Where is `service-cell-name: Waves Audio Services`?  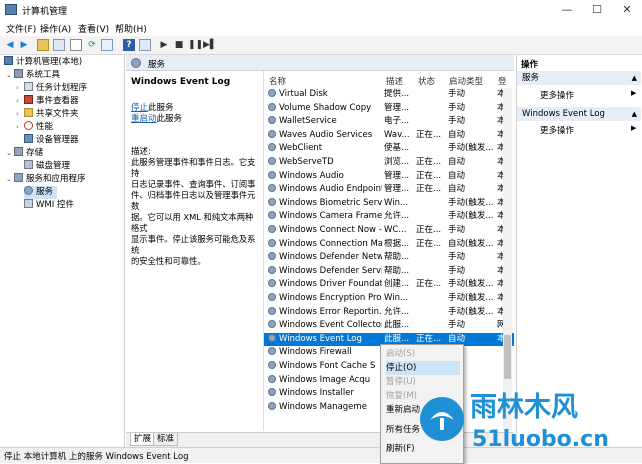
service-cell-name: Waves Audio Services is located at coordinates (323, 136).